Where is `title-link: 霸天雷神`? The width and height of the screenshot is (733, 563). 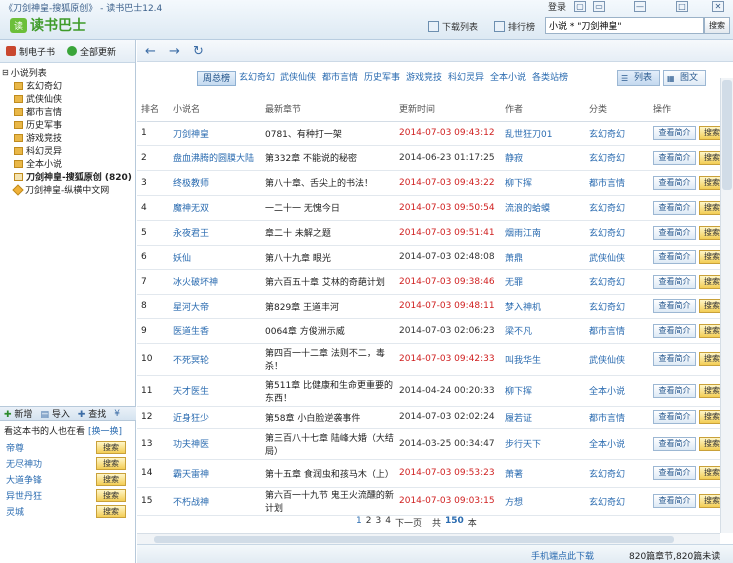
title-link: 霸天雷神 is located at coordinates (215, 473).